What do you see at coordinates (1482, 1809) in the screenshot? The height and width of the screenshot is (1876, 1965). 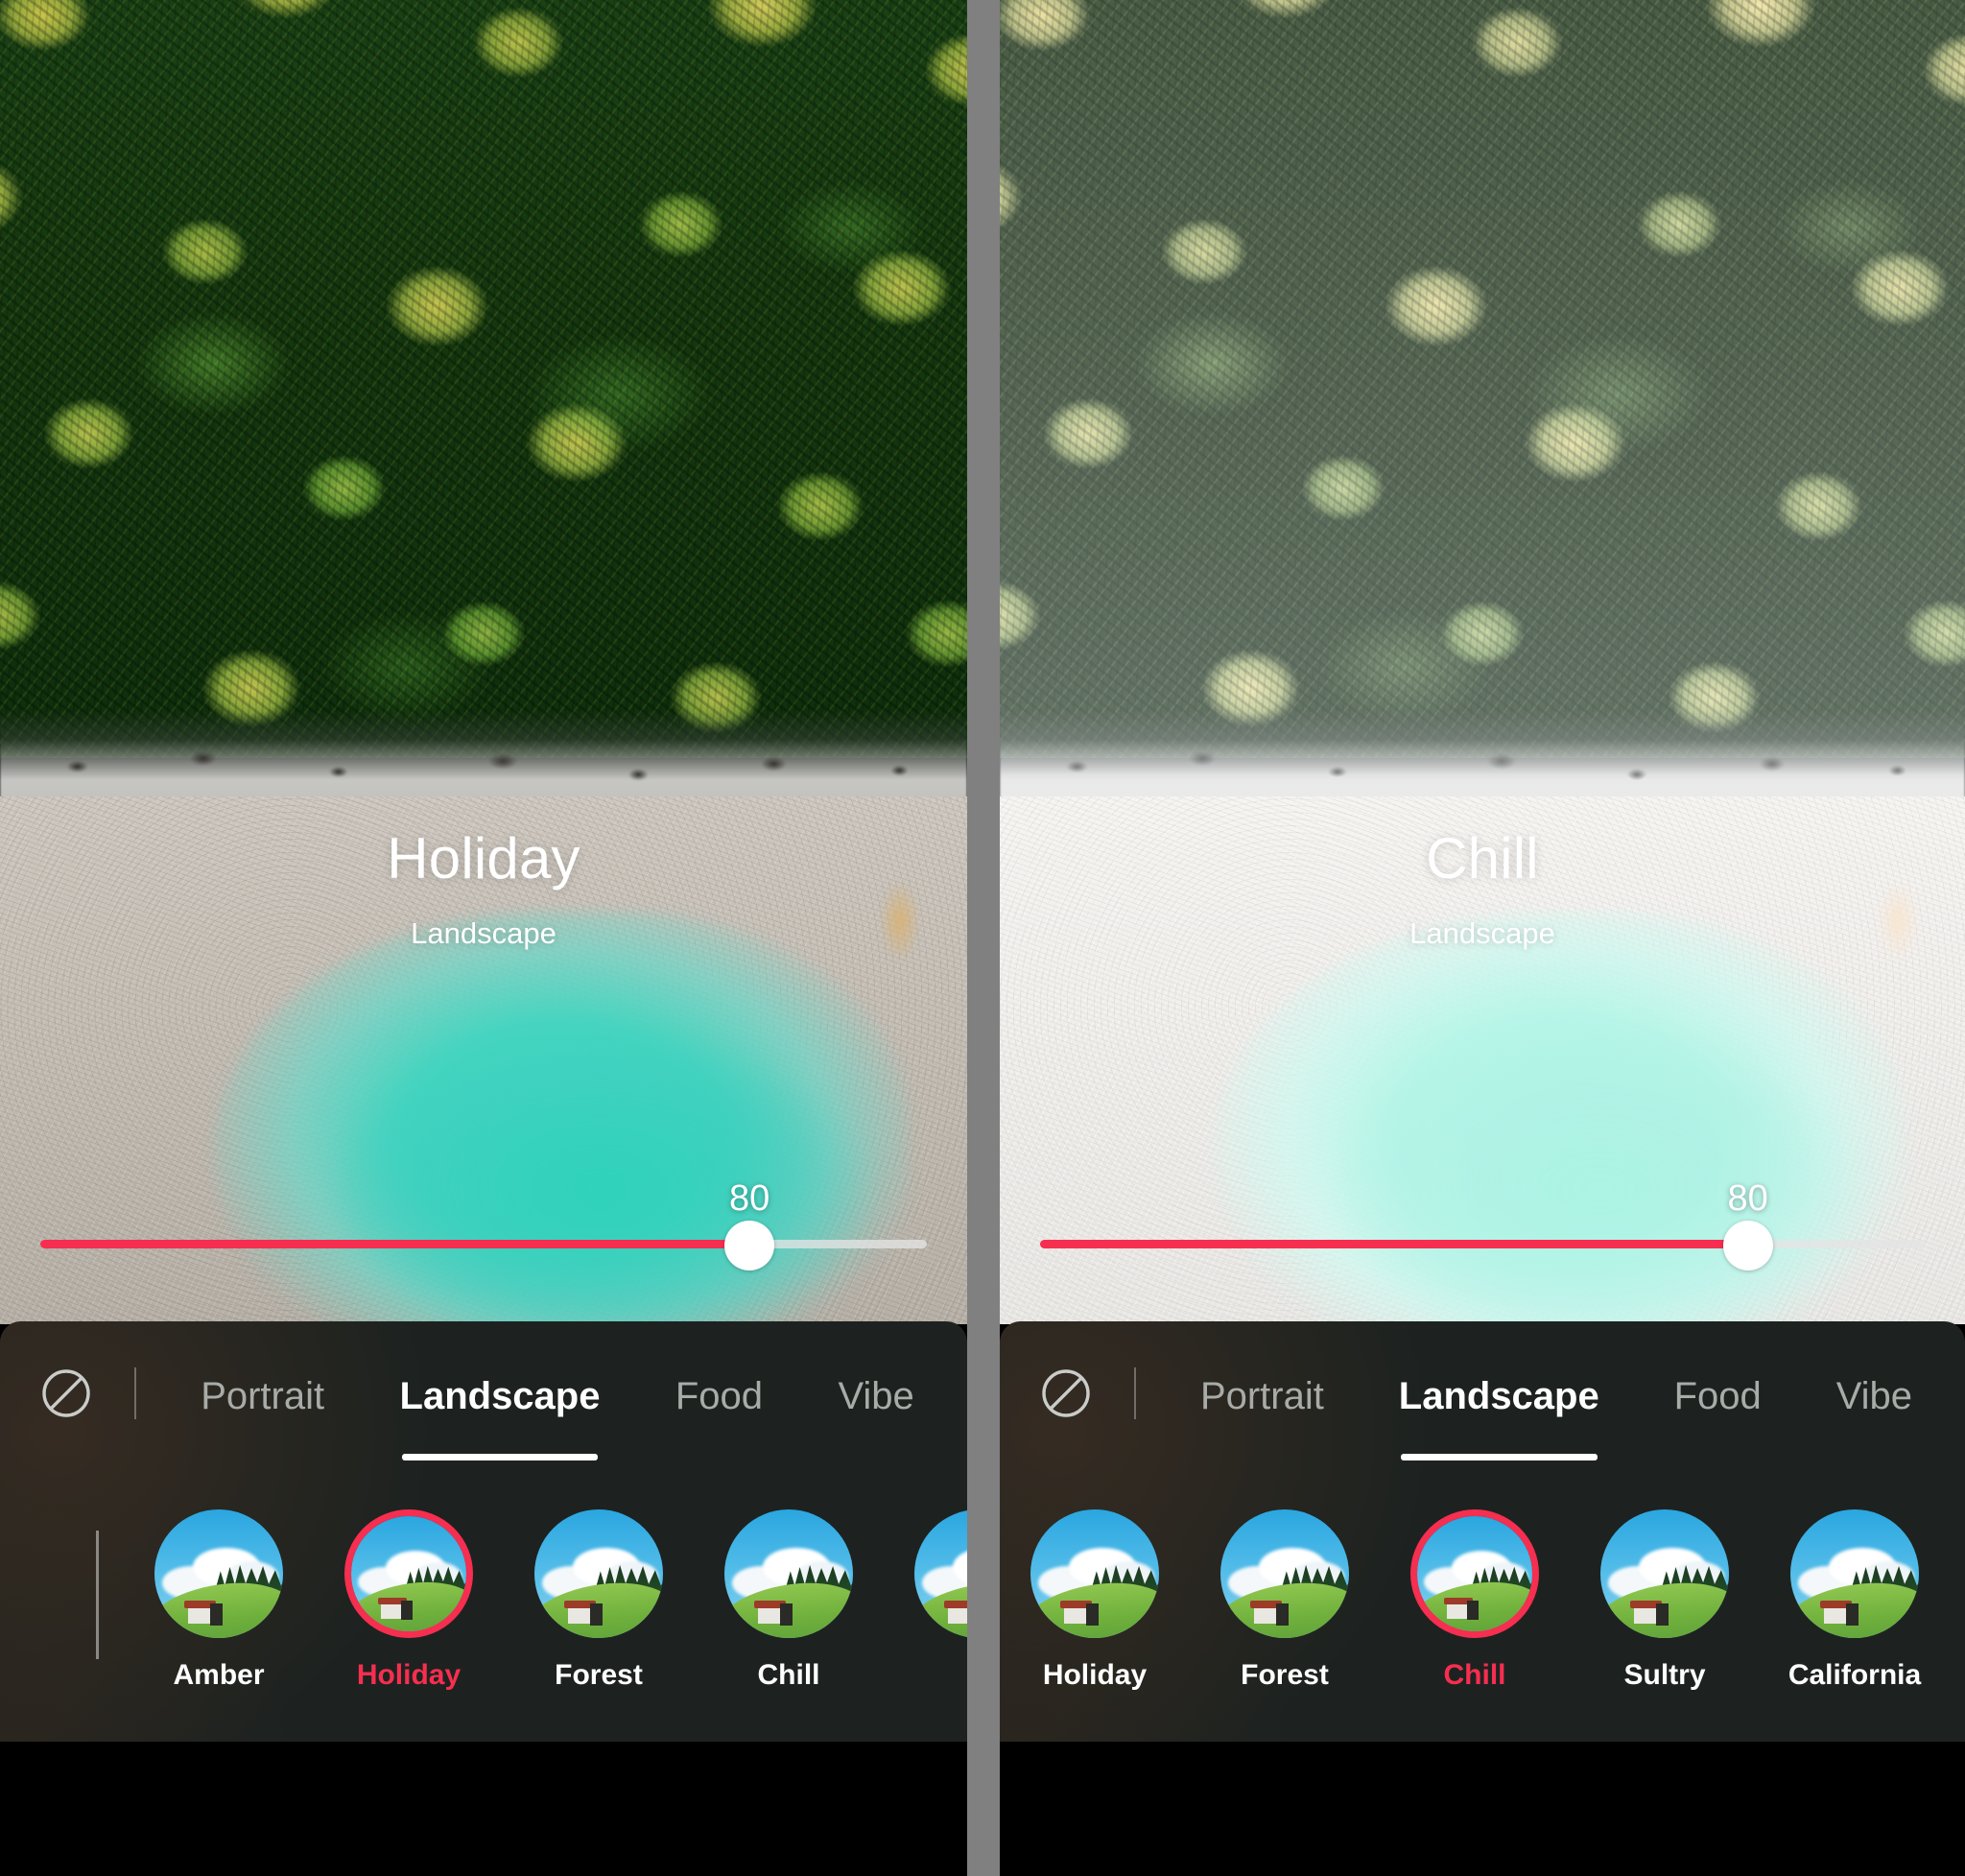 I see `home-indicator-area-right` at bounding box center [1482, 1809].